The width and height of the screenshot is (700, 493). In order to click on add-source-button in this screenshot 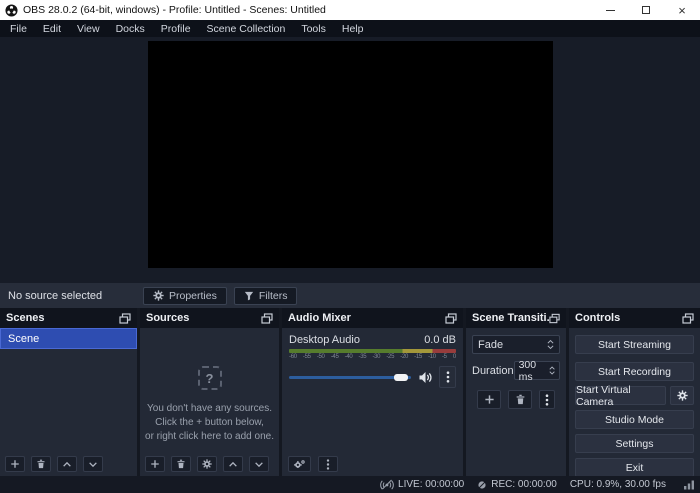, I will do `click(155, 464)`.